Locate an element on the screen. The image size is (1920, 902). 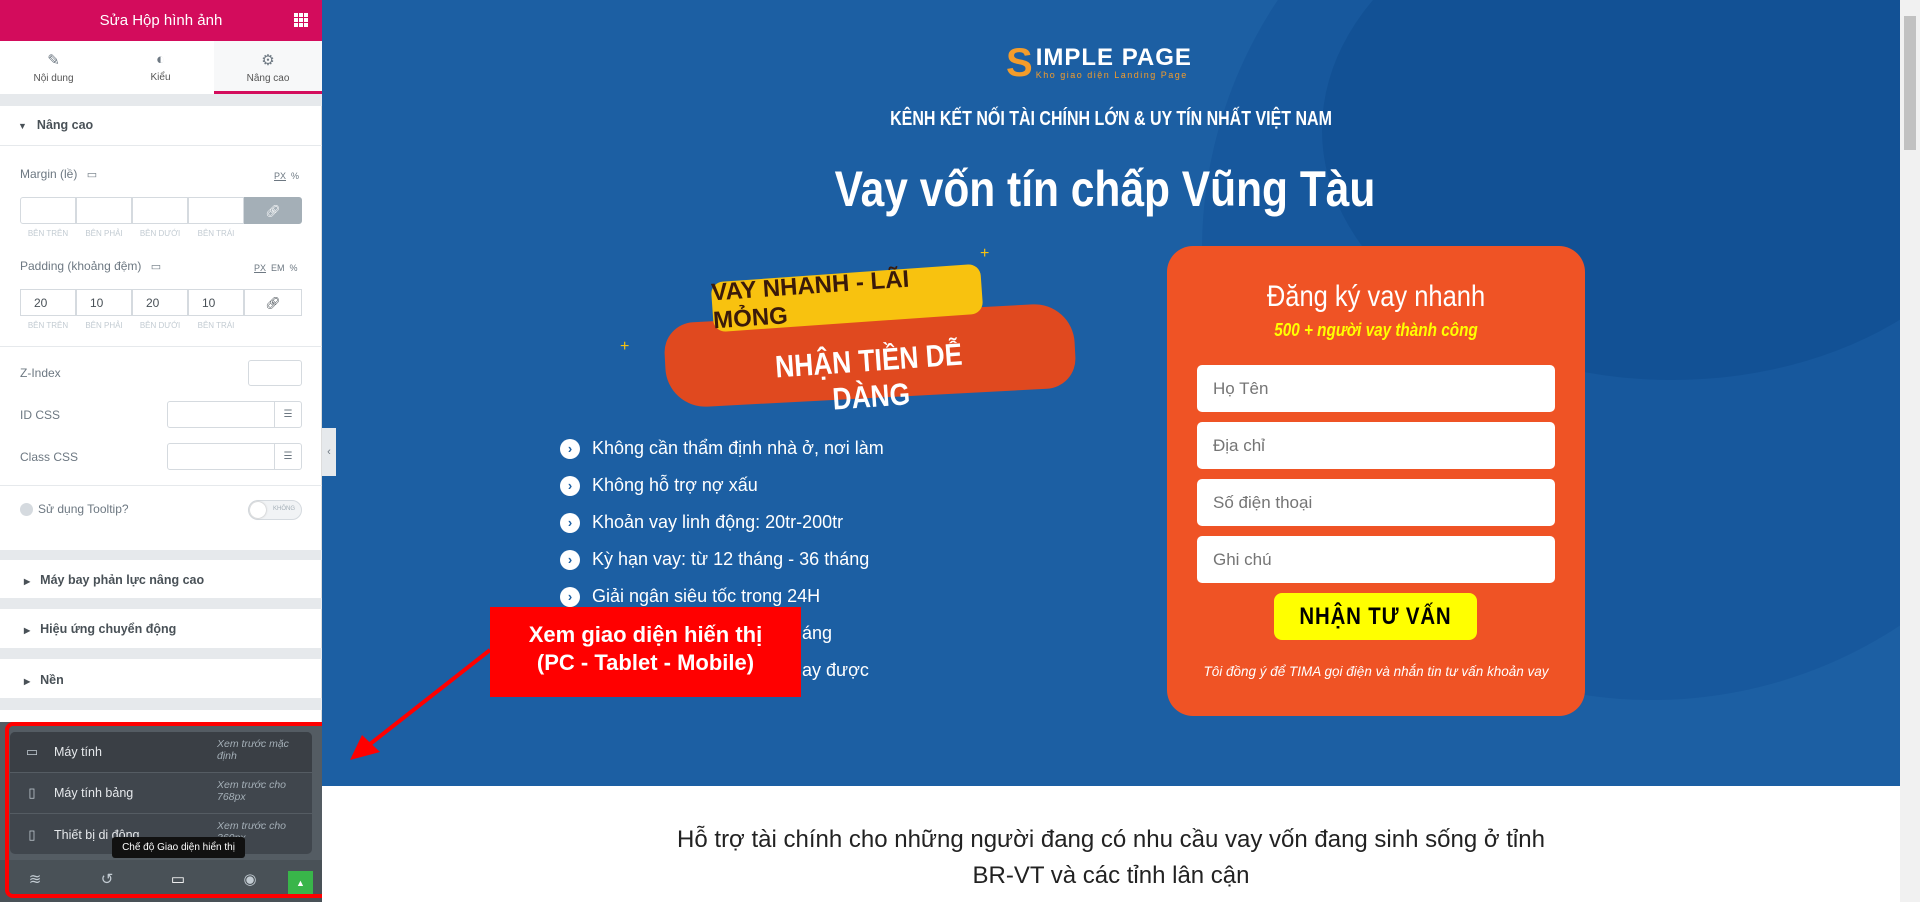
section-title: Nâng cao is located at coordinates (65, 125).